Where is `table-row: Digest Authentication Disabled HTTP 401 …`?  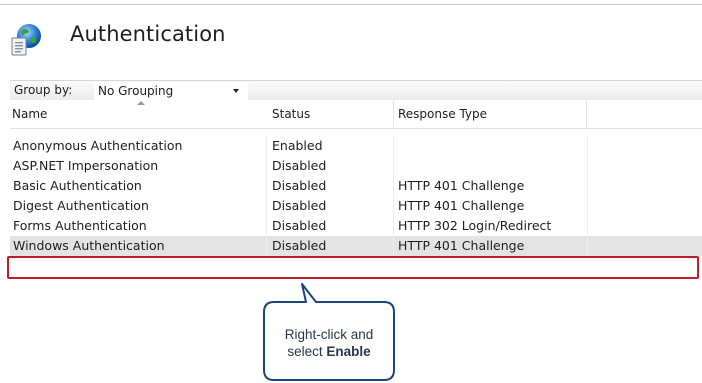 table-row: Digest Authentication Disabled HTTP 401 … is located at coordinates (356, 206).